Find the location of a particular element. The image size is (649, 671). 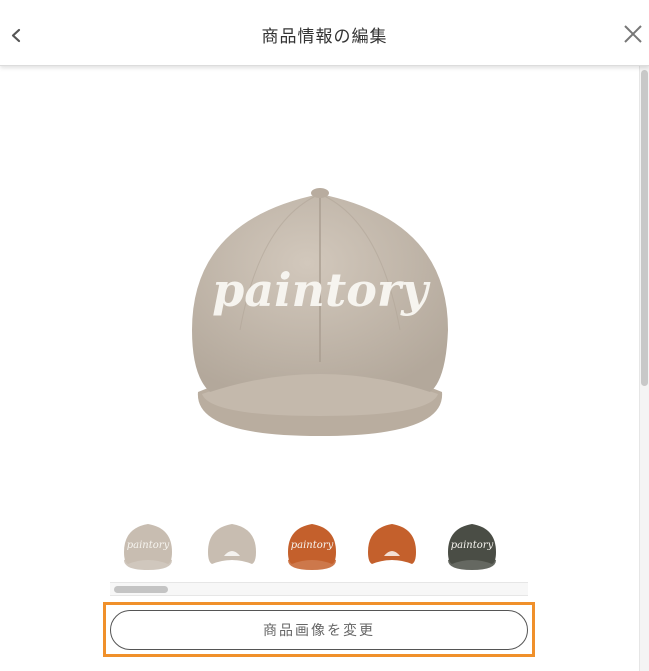

thumbnail-strip: paintory paintory paintory is located at coordinates (319, 549).